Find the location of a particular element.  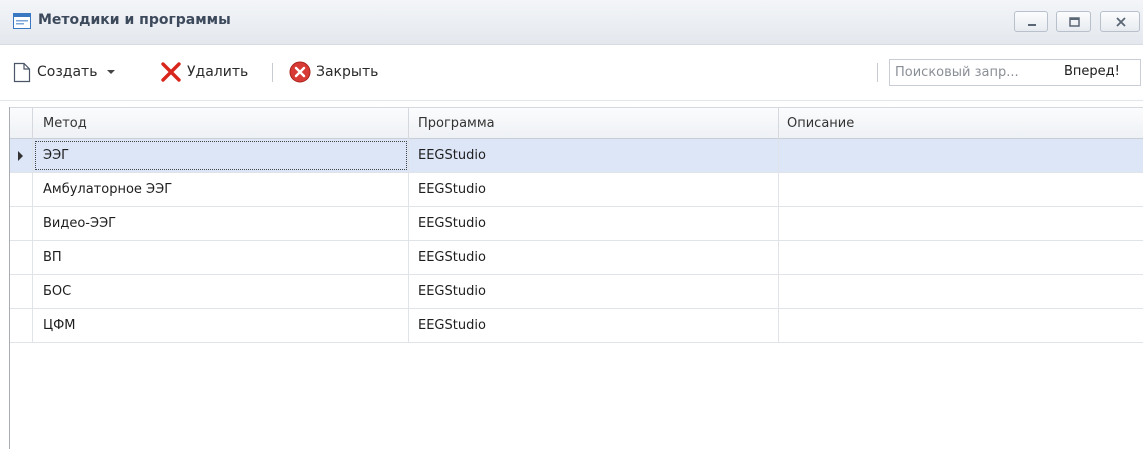

row-indicator-header is located at coordinates (21, 123).